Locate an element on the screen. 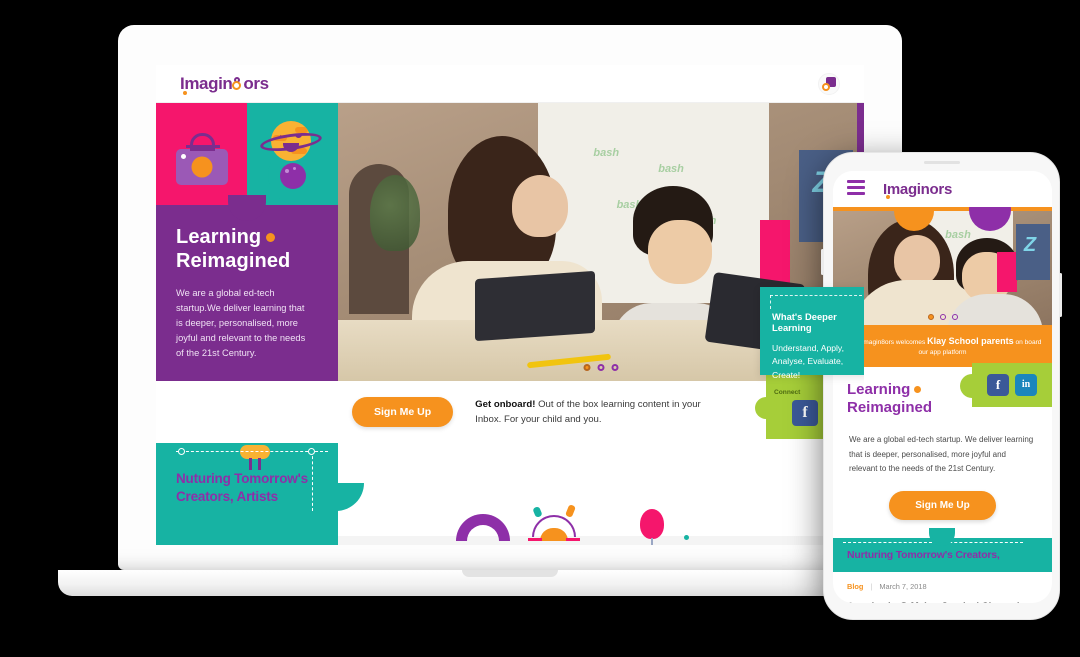 This screenshot has height=657, width=1080. mobile-logo: Imagin ors is located at coordinates (917, 190).